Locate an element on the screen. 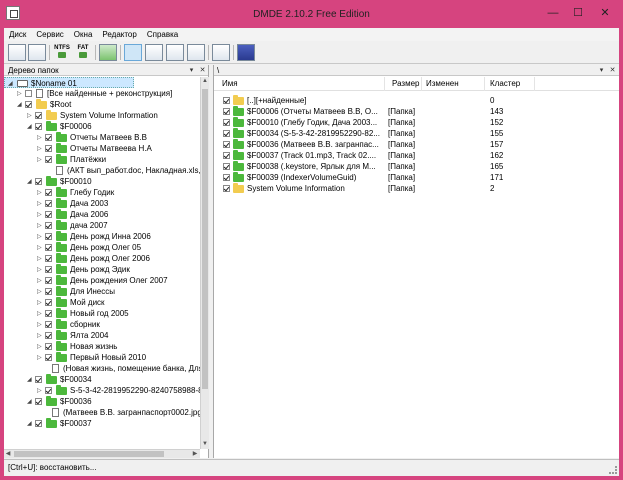  title-bar: DMDE 2.10.2 Free Edition — ☐ ✕ is located at coordinates (311, 14).